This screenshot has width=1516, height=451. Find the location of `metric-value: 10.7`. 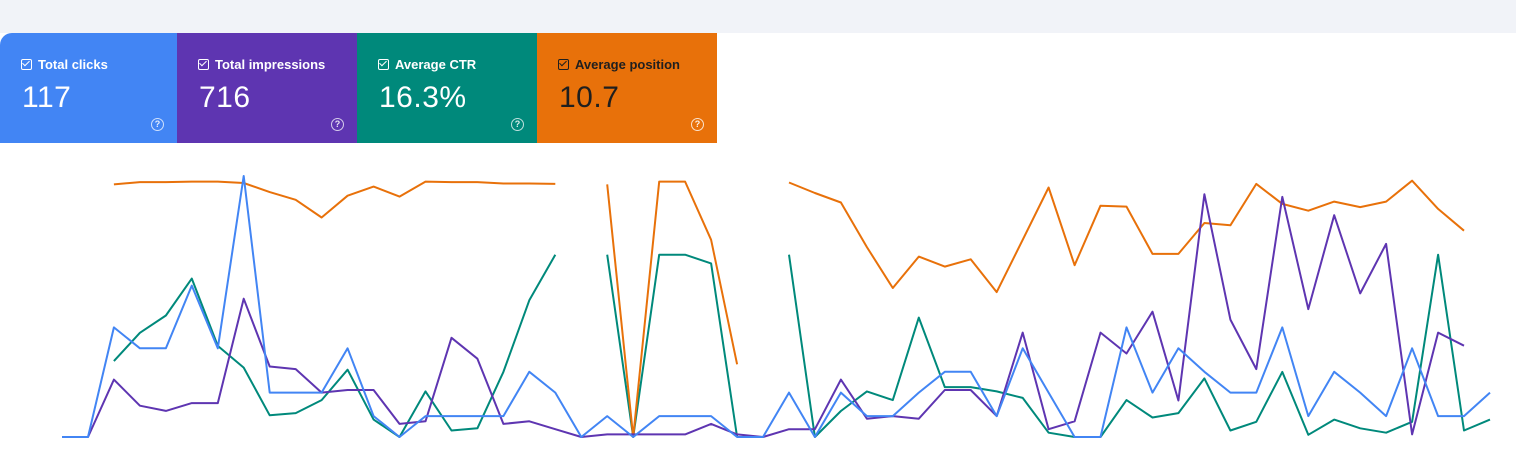

metric-value: 10.7 is located at coordinates (589, 97).